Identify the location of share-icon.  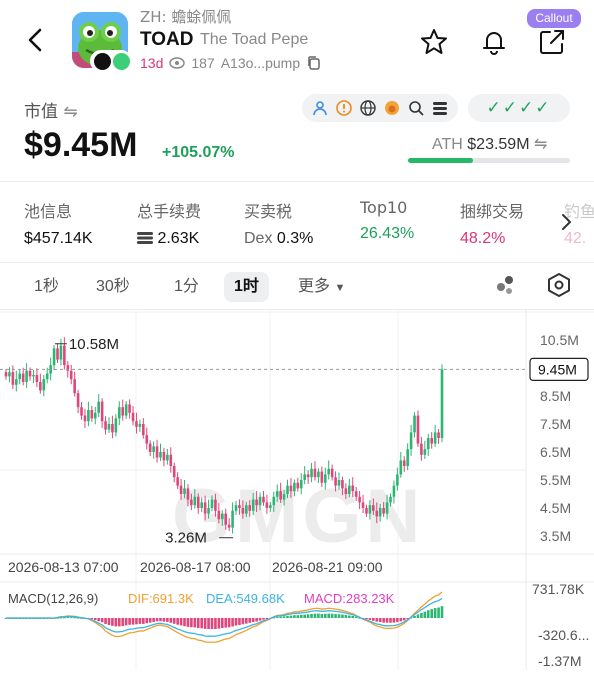
(552, 42).